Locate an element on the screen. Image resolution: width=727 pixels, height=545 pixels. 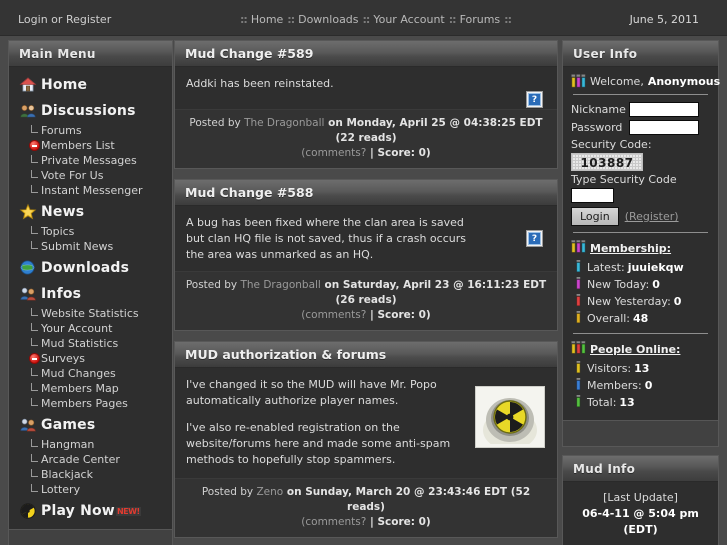
sidebar-item-play-now: Play Now NEW! is located at coordinates (90, 511).